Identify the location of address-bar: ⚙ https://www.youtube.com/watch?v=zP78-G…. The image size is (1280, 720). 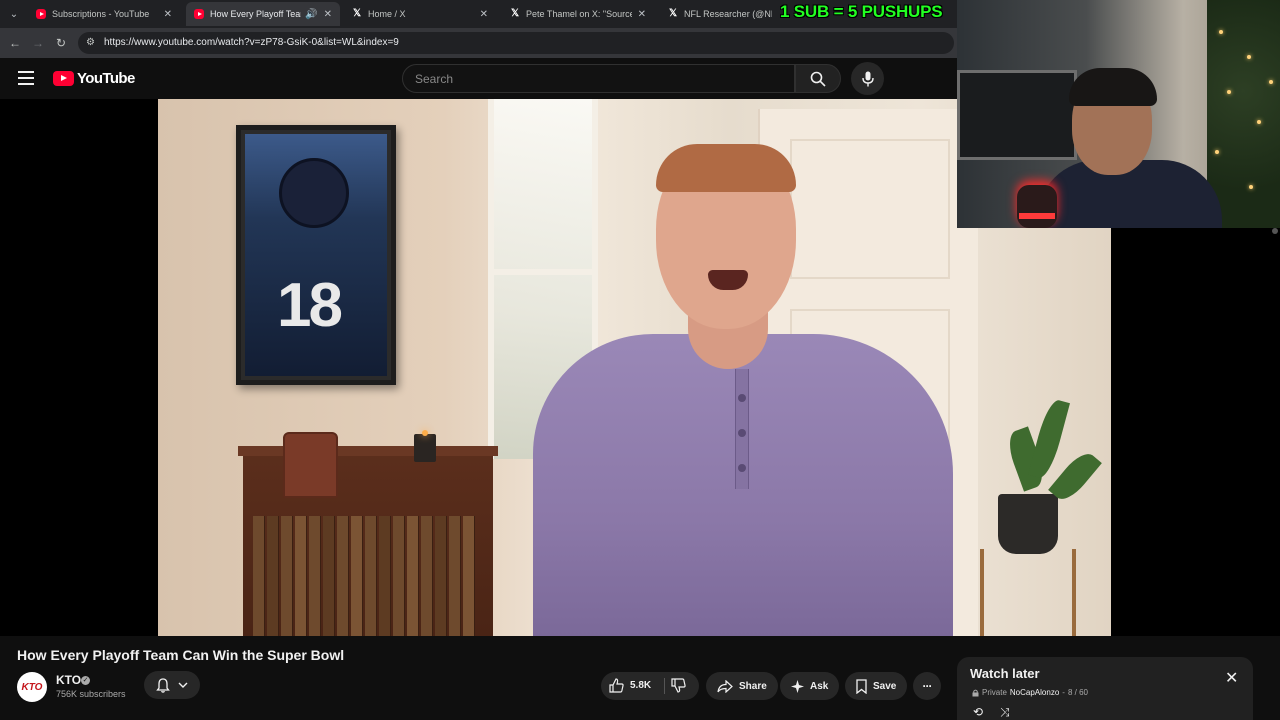
(516, 43).